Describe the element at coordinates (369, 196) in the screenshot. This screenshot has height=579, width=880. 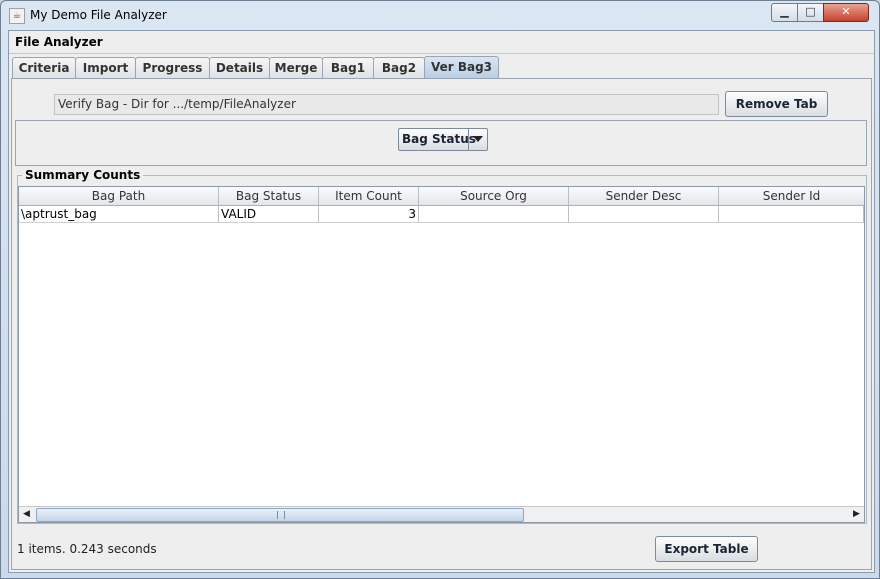
I see `col-item-count: Item Count` at that location.